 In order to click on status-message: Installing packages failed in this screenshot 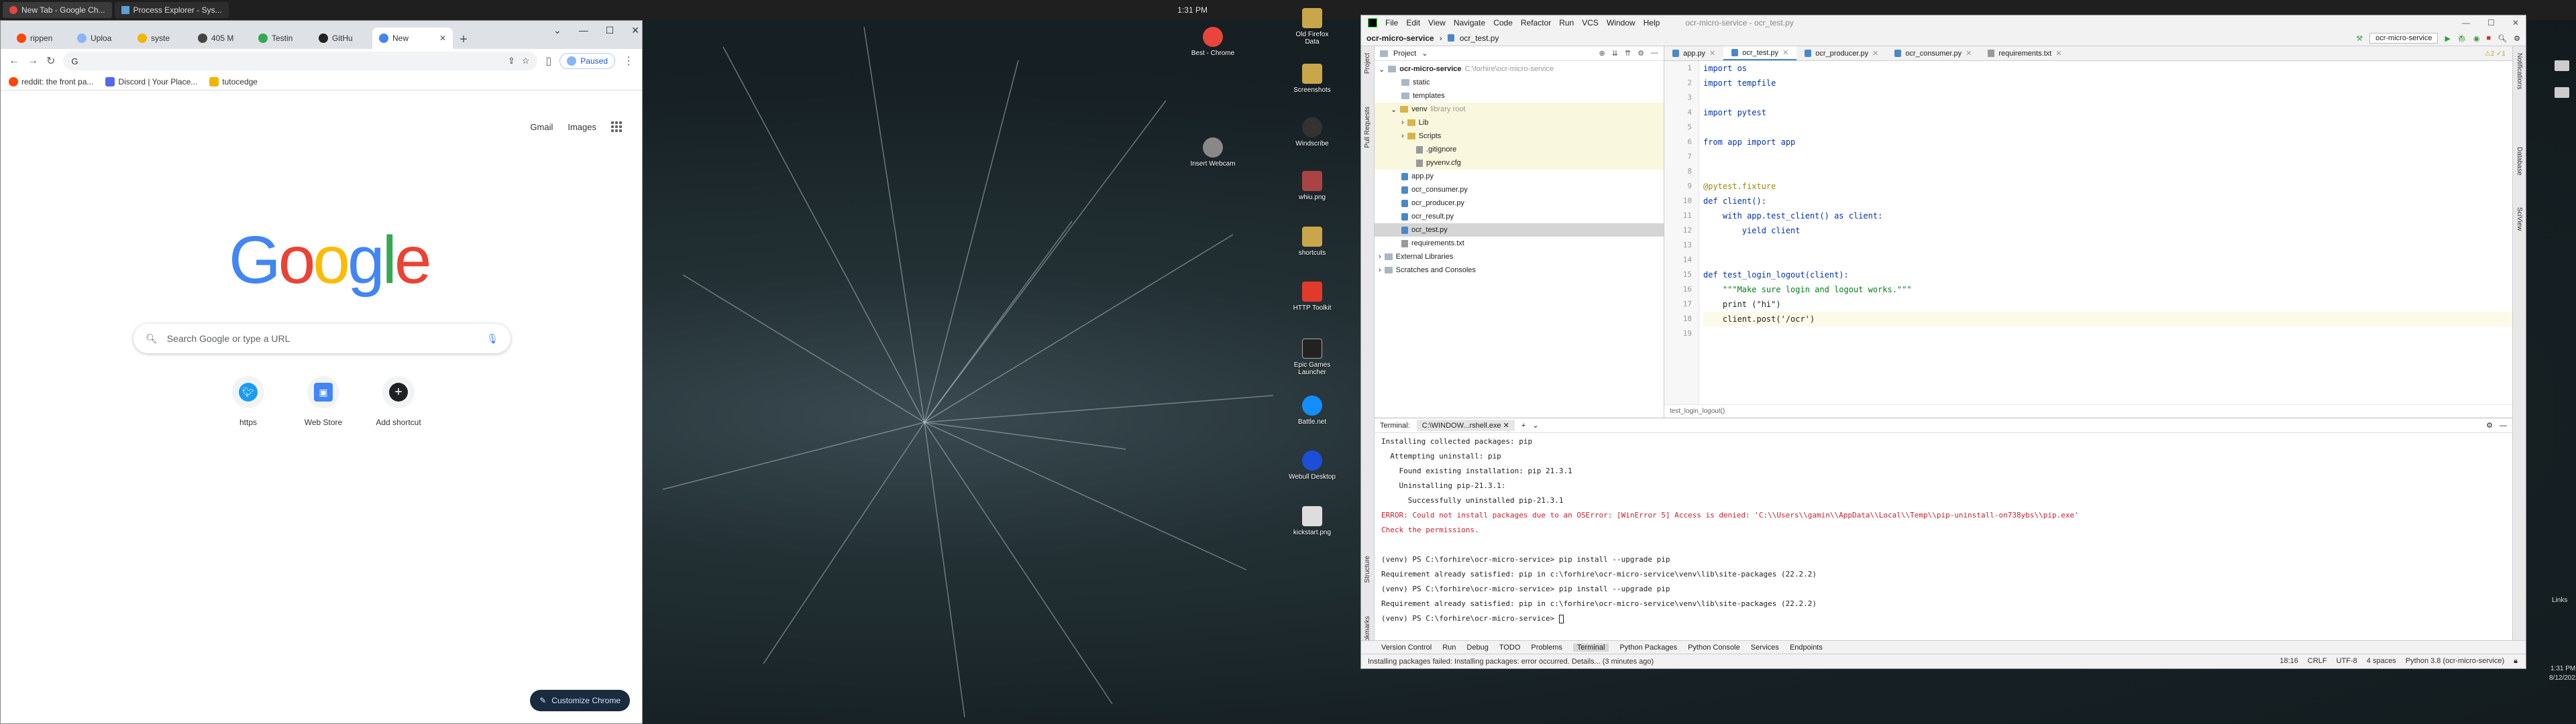, I will do `click(1511, 662)`.